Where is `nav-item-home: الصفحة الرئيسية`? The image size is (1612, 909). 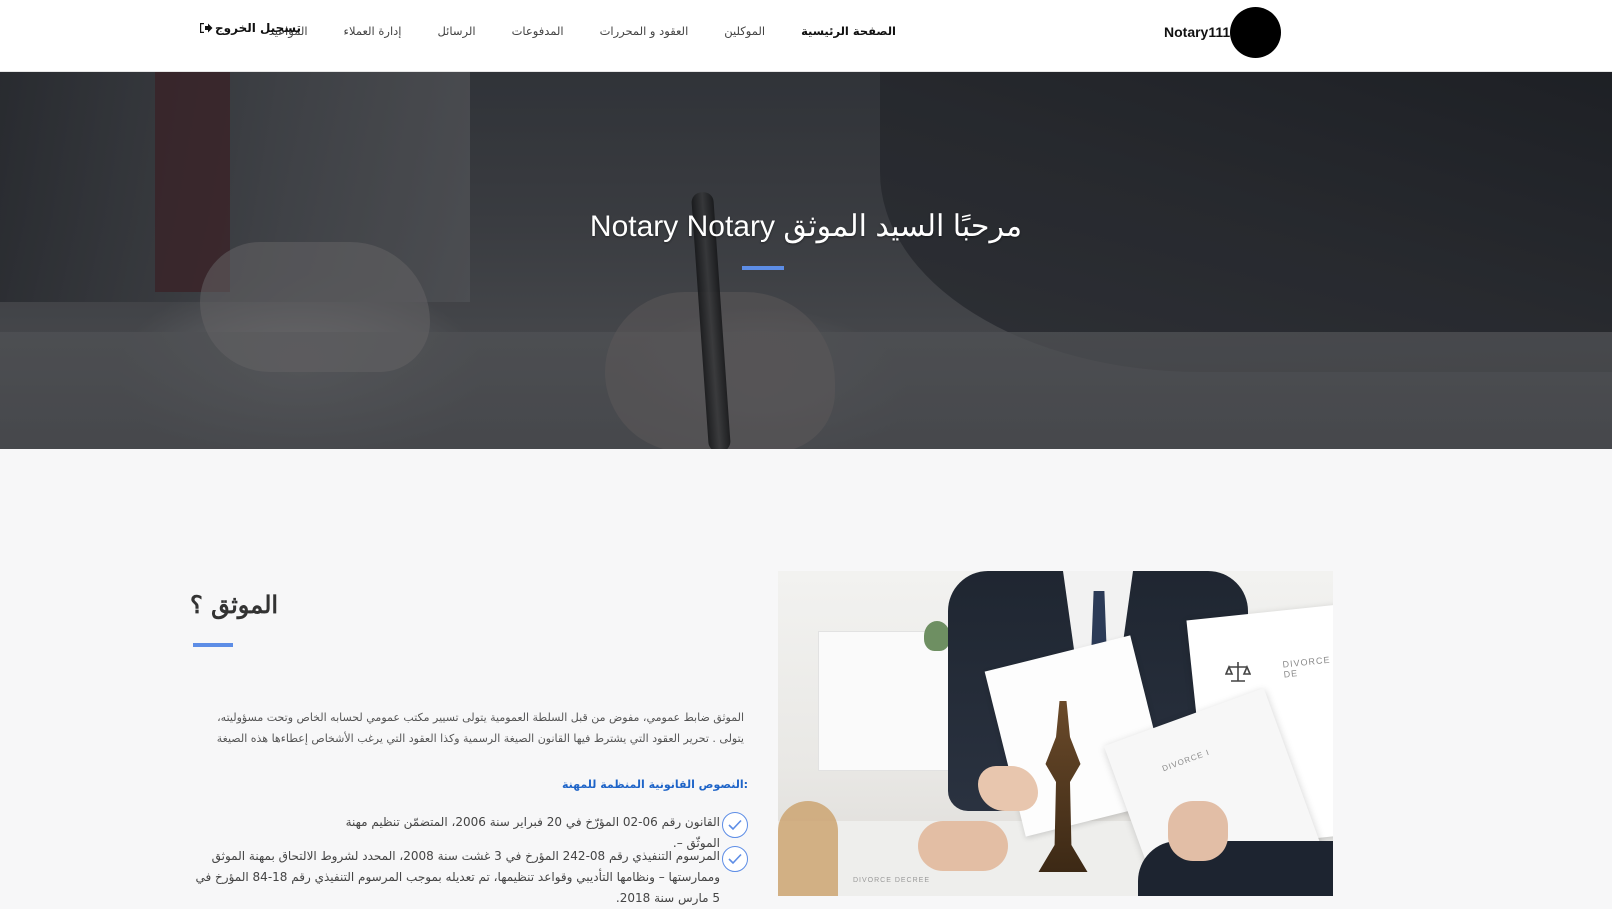
nav-item-home: الصفحة الرئيسية is located at coordinates (848, 31).